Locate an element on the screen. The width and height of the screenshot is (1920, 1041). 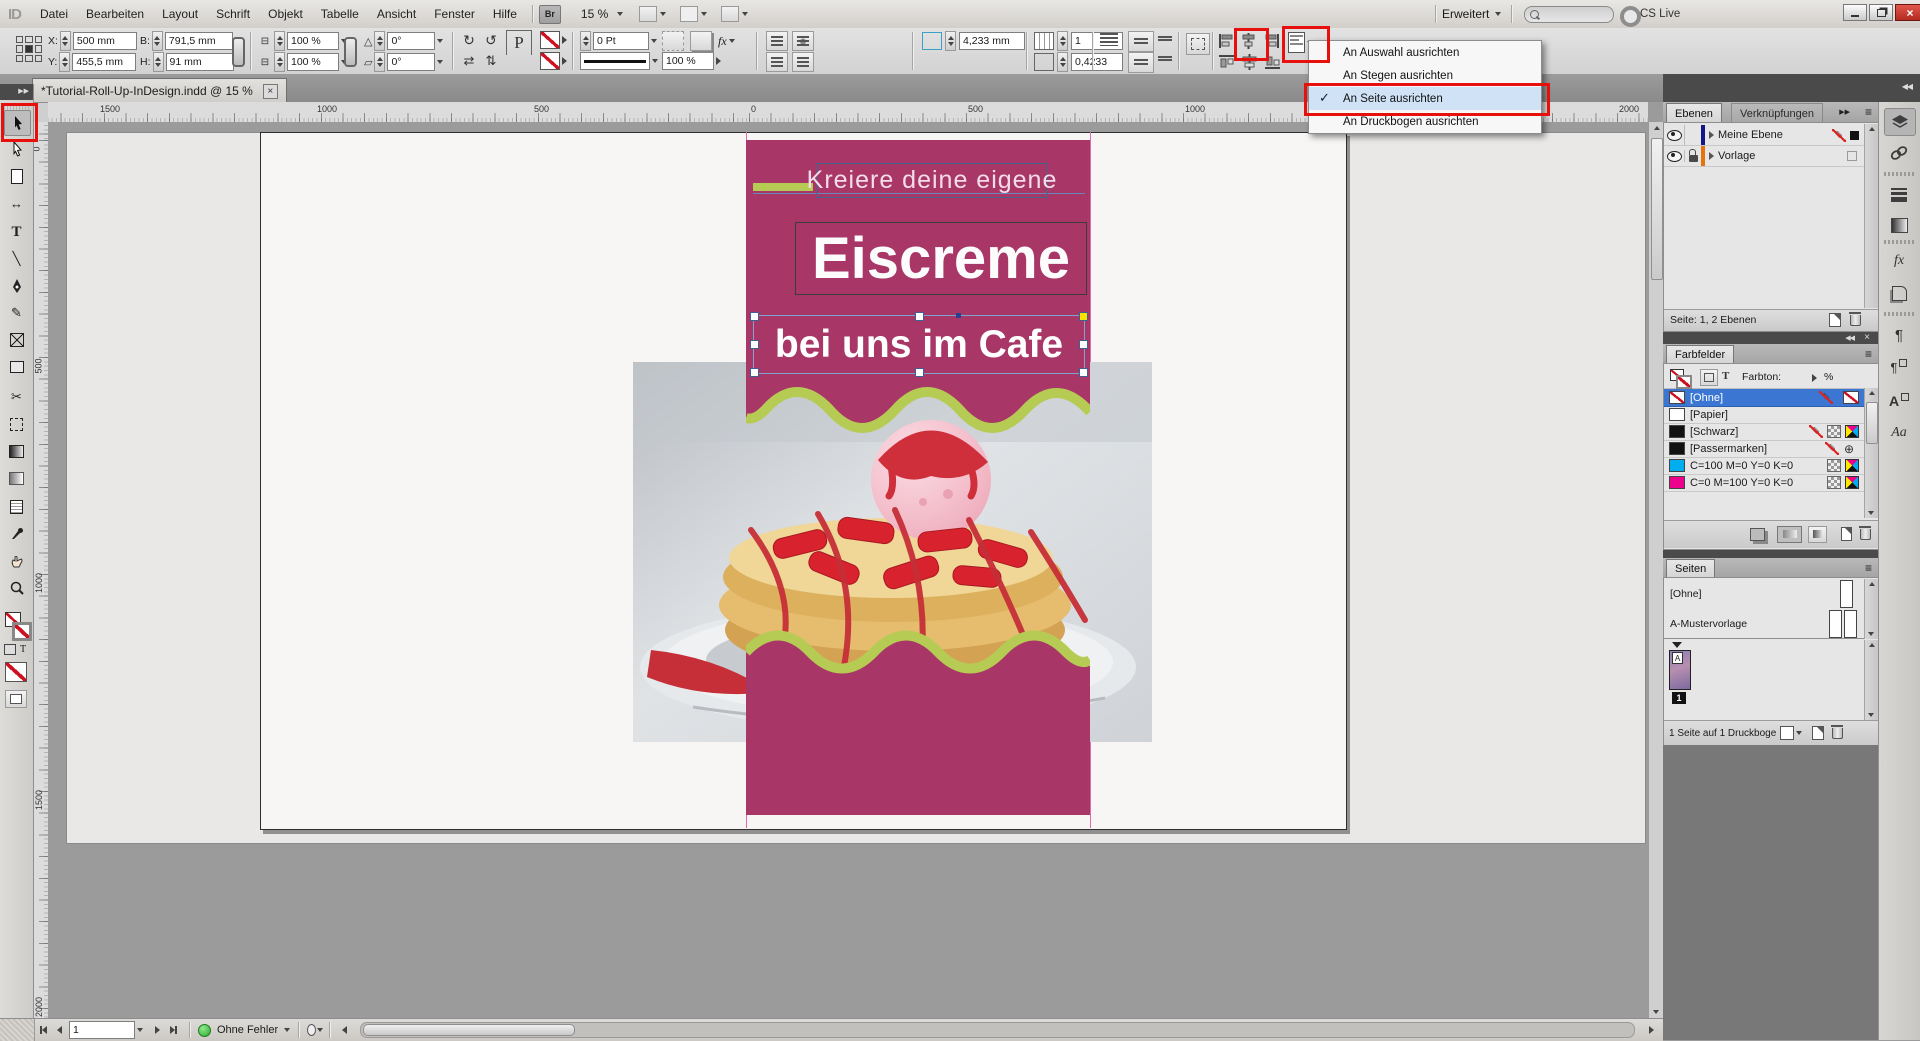
view-mode-button is located at coordinates (16, 699).